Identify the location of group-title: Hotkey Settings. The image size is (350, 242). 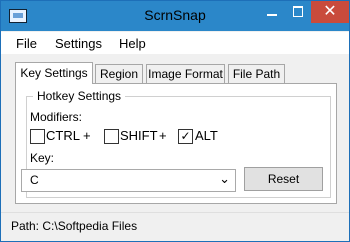
(79, 96).